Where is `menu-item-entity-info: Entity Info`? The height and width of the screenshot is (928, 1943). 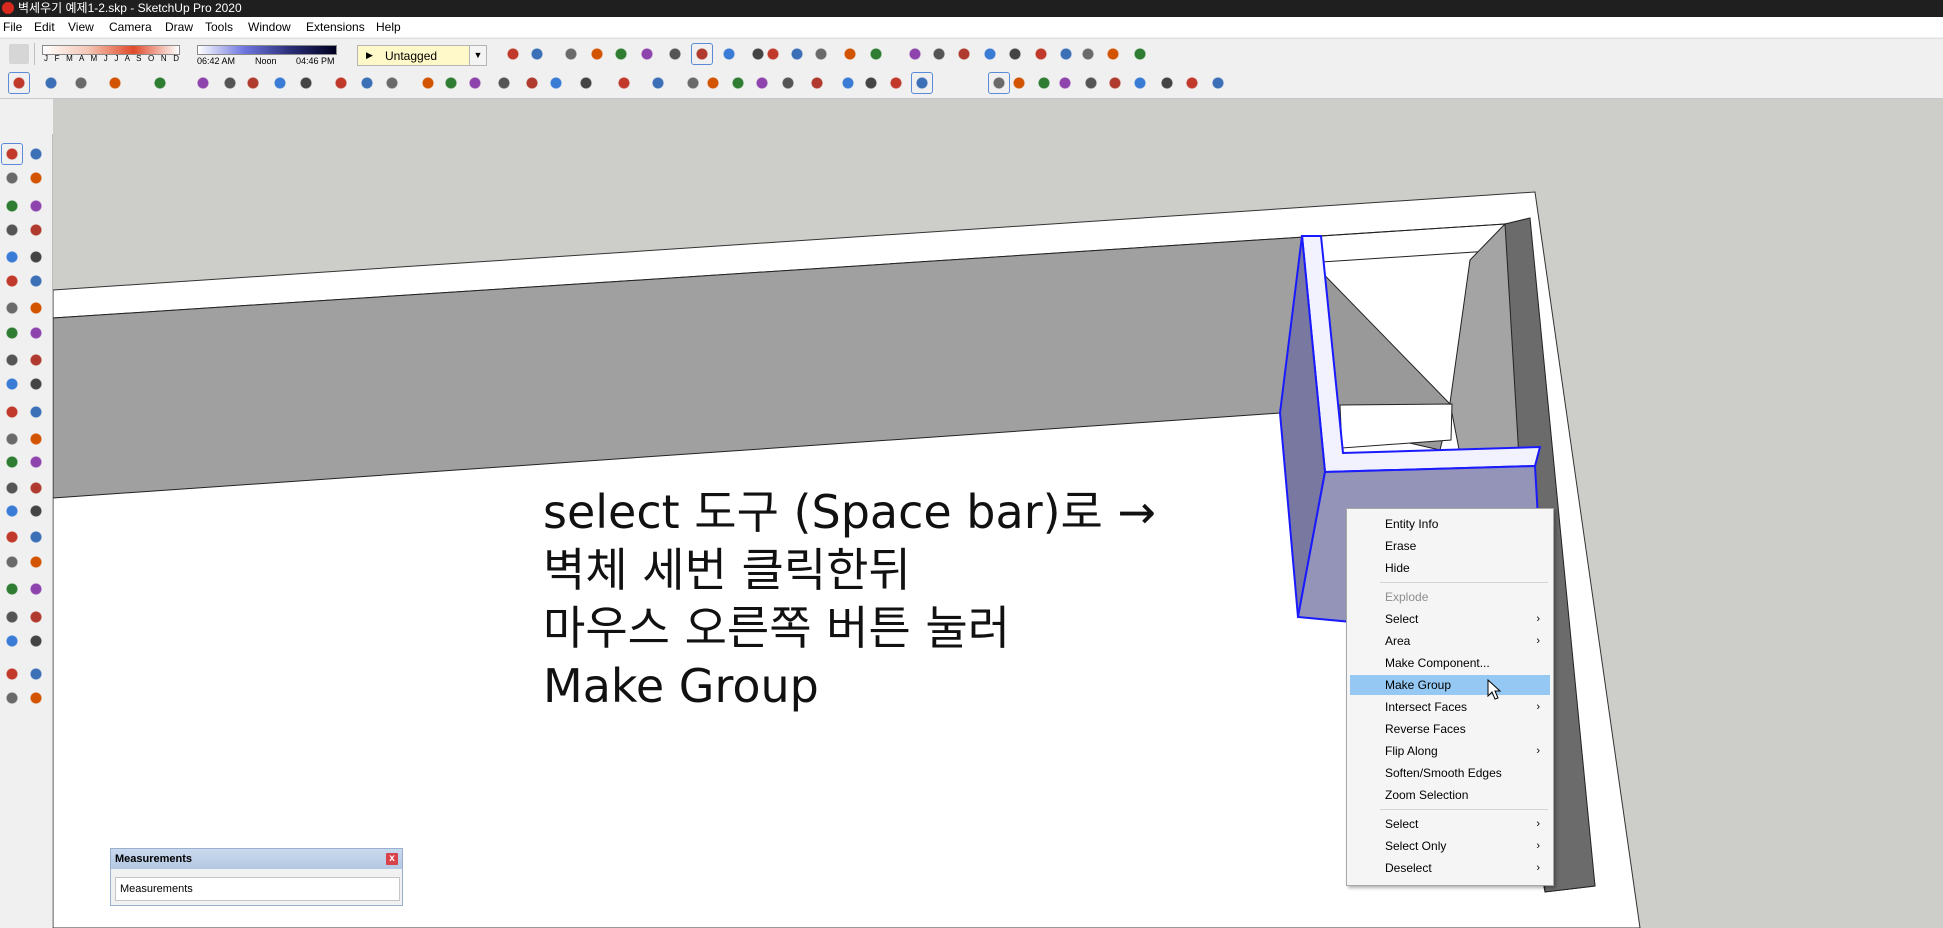
menu-item-entity-info: Entity Info is located at coordinates (1450, 524).